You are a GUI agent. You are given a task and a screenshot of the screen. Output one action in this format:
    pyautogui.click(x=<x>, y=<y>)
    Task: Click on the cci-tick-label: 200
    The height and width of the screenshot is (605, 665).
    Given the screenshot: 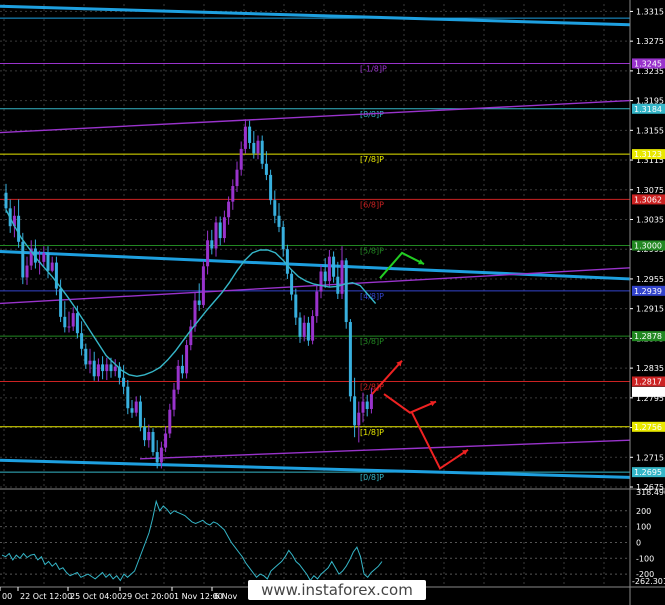 What is the action you would take?
    pyautogui.click(x=643, y=511)
    